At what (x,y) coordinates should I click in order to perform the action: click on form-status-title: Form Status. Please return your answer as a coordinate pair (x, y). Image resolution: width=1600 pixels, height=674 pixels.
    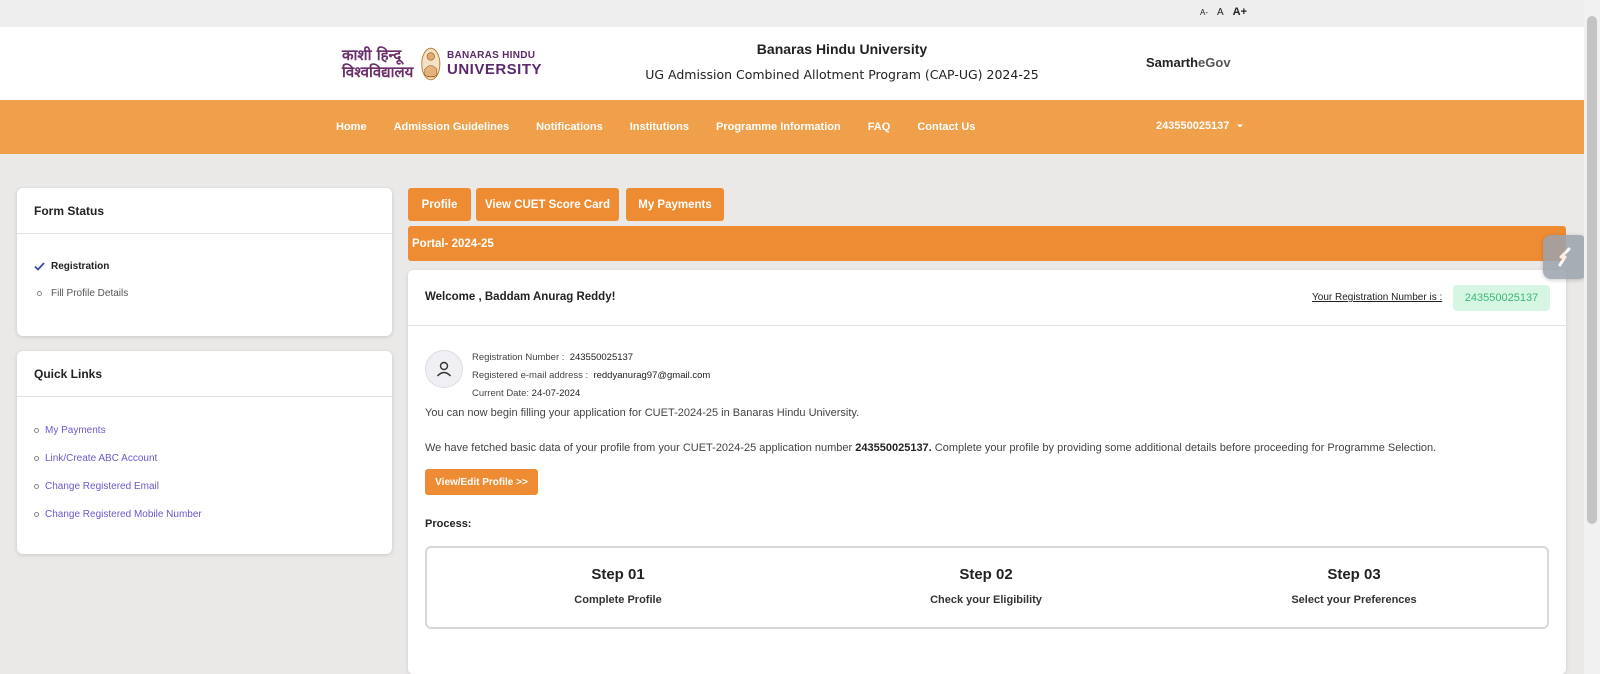
    Looking at the image, I should click on (204, 211).